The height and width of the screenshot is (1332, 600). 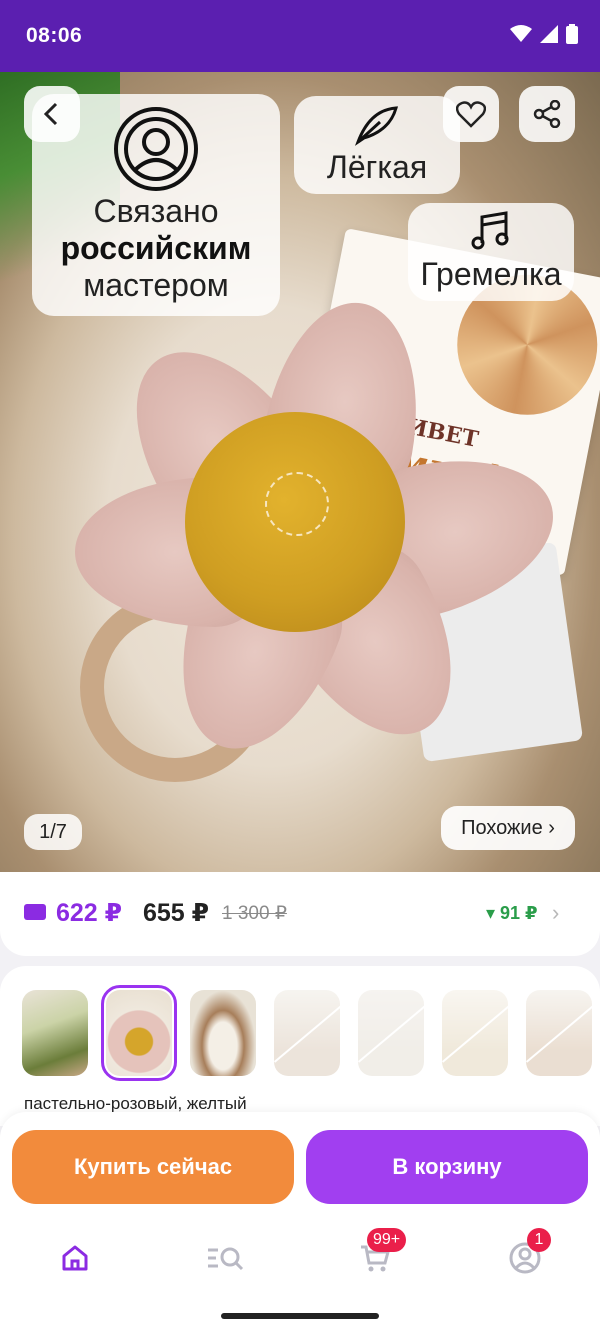 I want to click on price-panel: 622 ₽ 655 ₽ 1 300 ₽ ▾ 91 ₽ ›, so click(x=300, y=914).